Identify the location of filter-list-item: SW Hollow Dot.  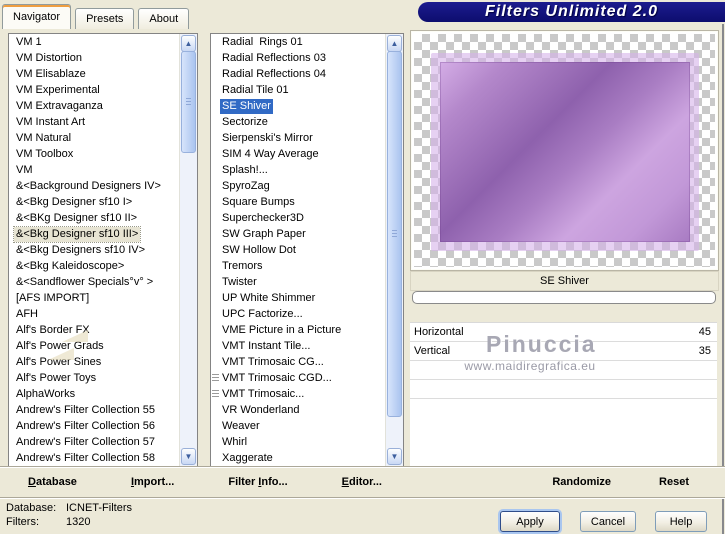
(298, 250).